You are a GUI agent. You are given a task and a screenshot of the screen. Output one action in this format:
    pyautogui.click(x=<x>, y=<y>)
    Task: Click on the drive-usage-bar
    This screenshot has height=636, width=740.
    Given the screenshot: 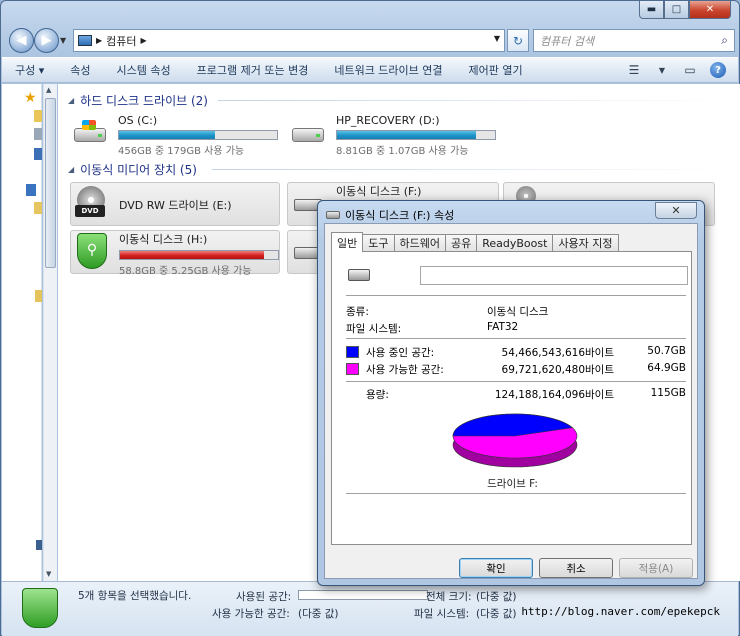 What is the action you would take?
    pyautogui.click(x=198, y=135)
    